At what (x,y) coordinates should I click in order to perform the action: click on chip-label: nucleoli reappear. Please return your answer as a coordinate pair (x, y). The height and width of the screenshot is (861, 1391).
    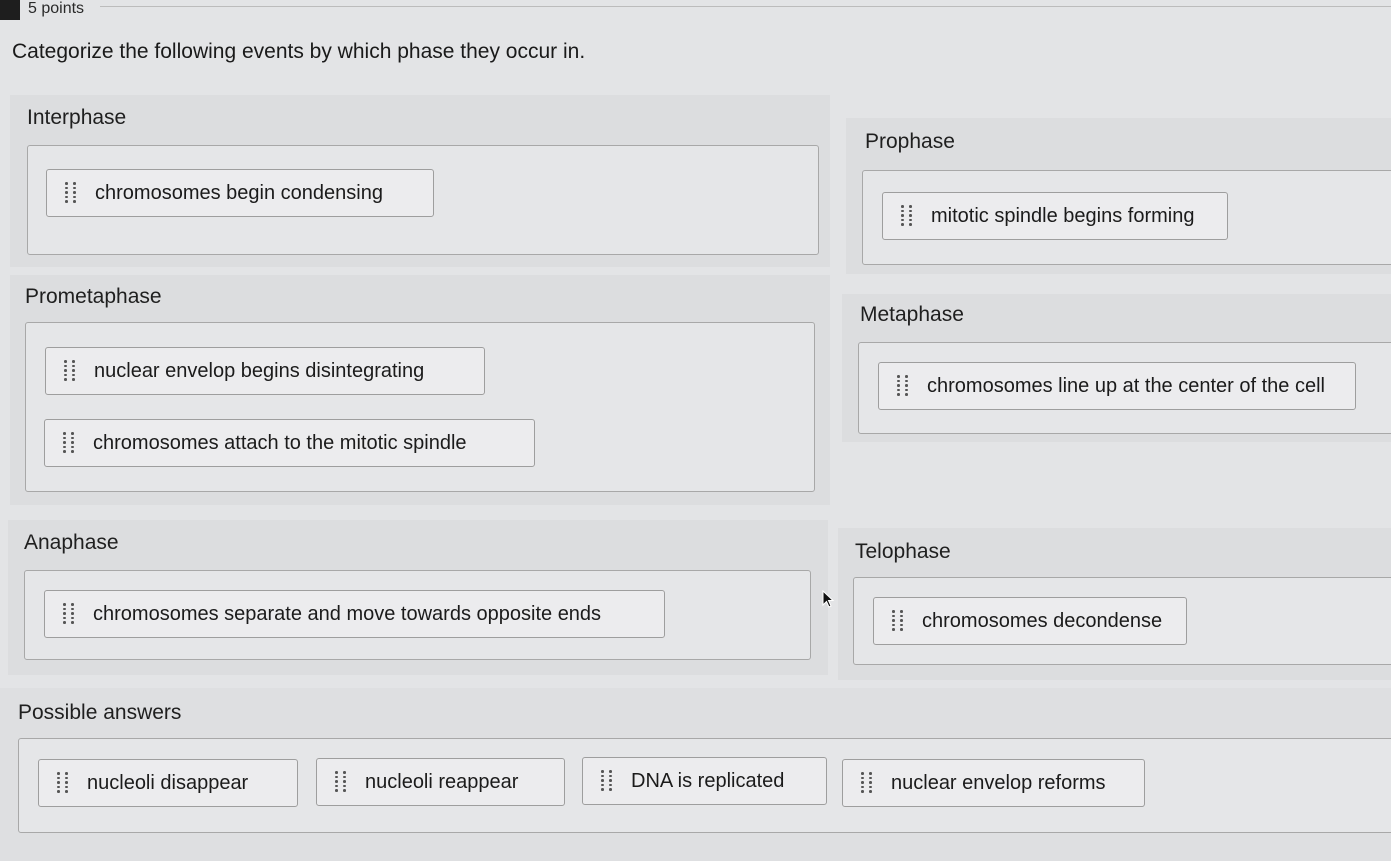
    Looking at the image, I should click on (442, 781).